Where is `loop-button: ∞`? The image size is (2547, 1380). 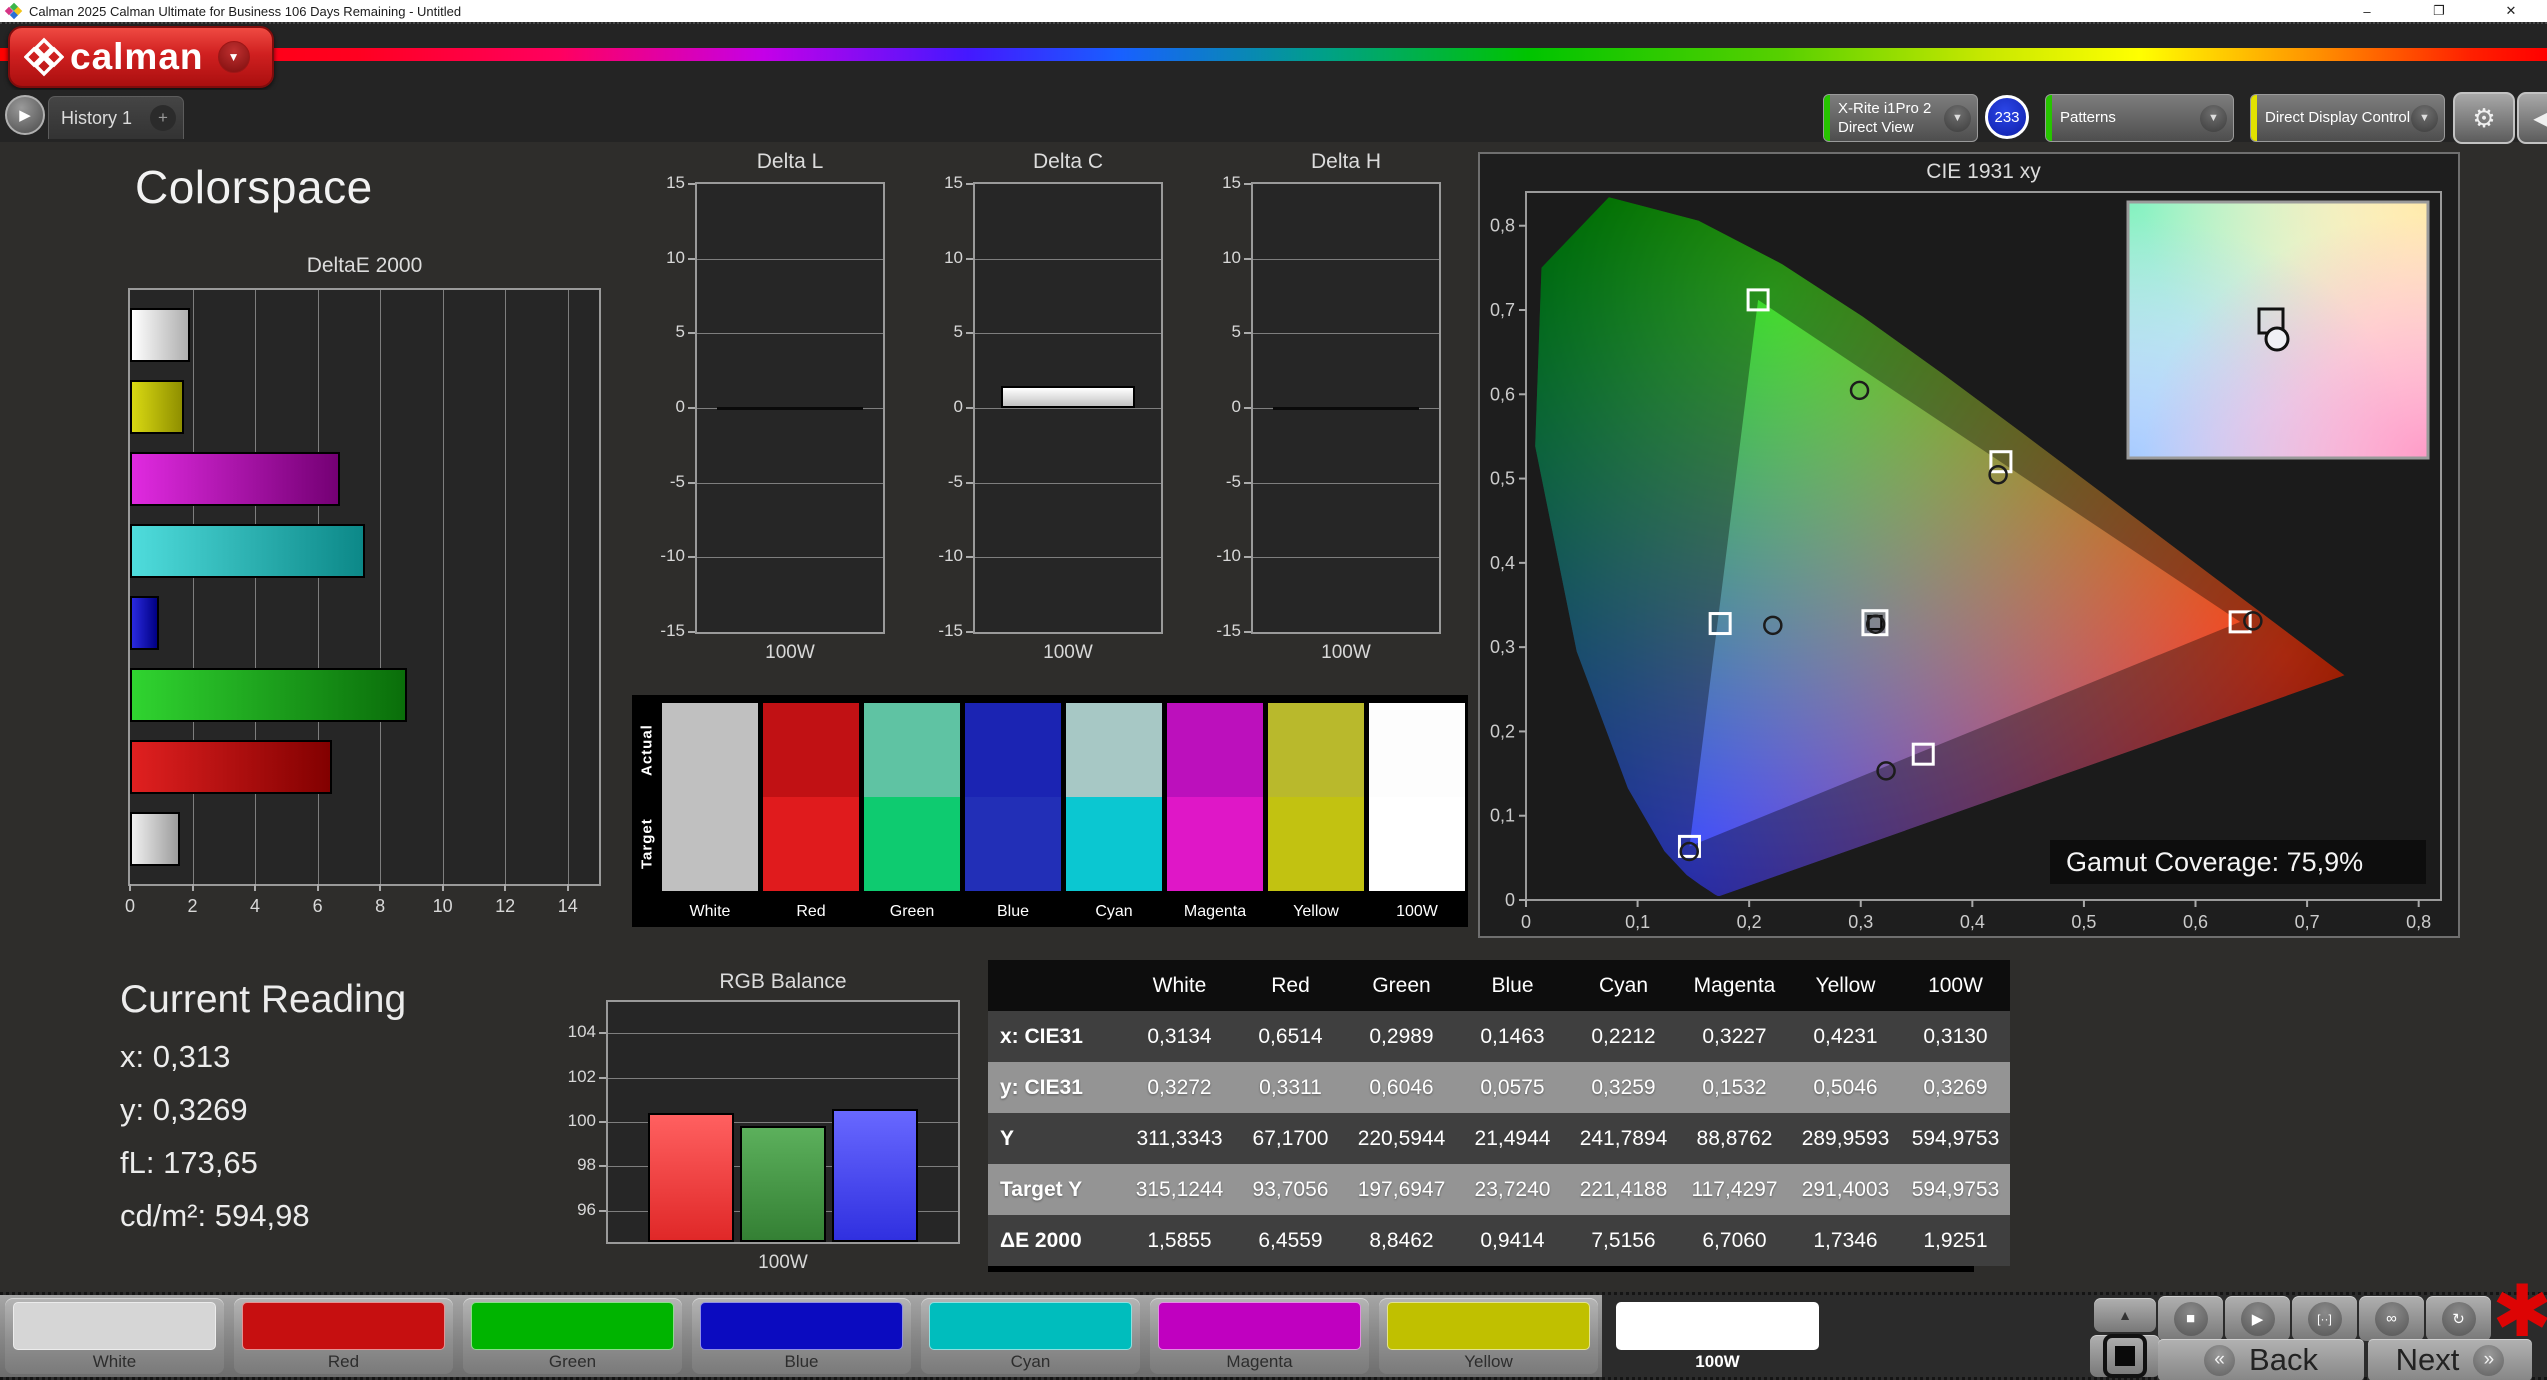 loop-button: ∞ is located at coordinates (2391, 1318).